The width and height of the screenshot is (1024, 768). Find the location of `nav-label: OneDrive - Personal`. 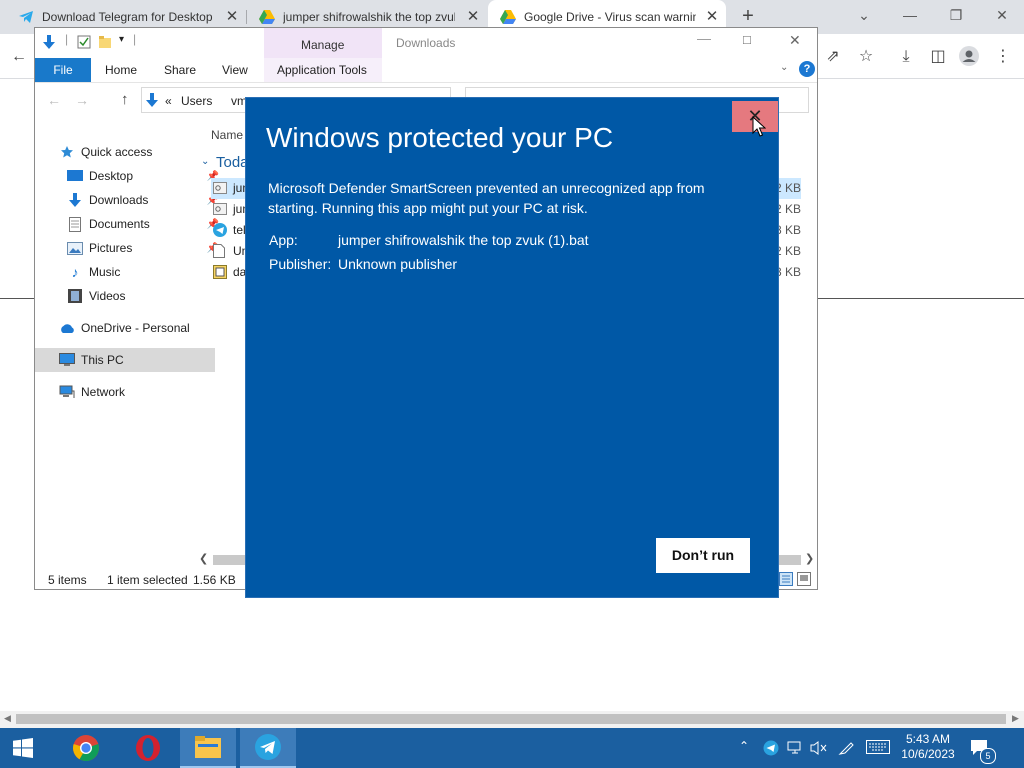

nav-label: OneDrive - Personal is located at coordinates (135, 328).